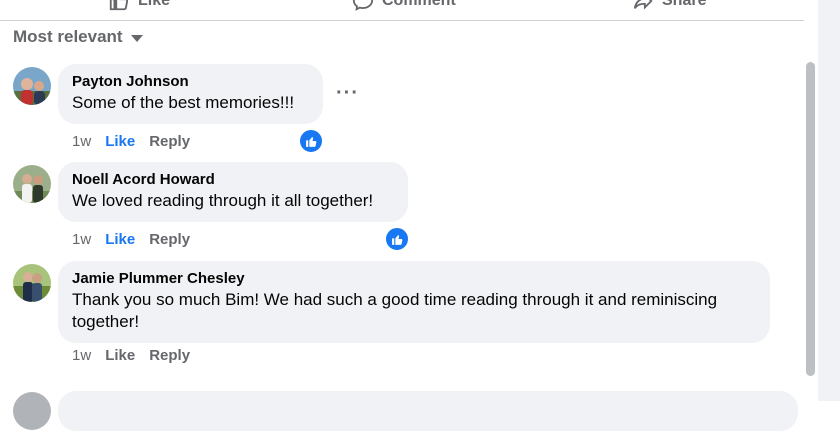 The height and width of the screenshot is (431, 840). Describe the element at coordinates (363, 5) in the screenshot. I see `comment-bubble-icon` at that location.